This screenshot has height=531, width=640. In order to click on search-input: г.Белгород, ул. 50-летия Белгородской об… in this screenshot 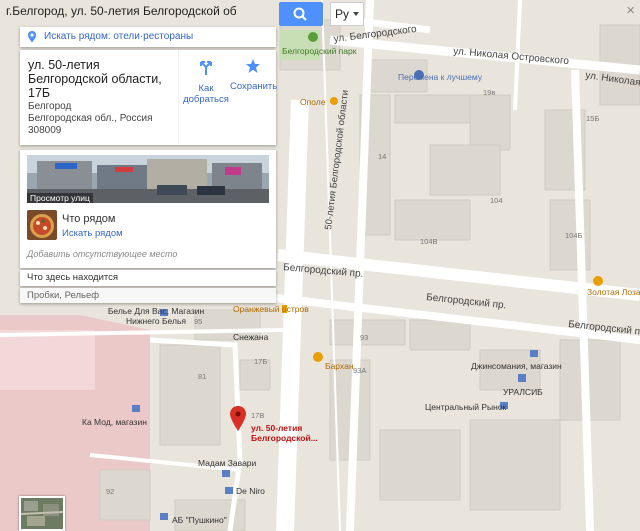, I will do `click(121, 11)`.